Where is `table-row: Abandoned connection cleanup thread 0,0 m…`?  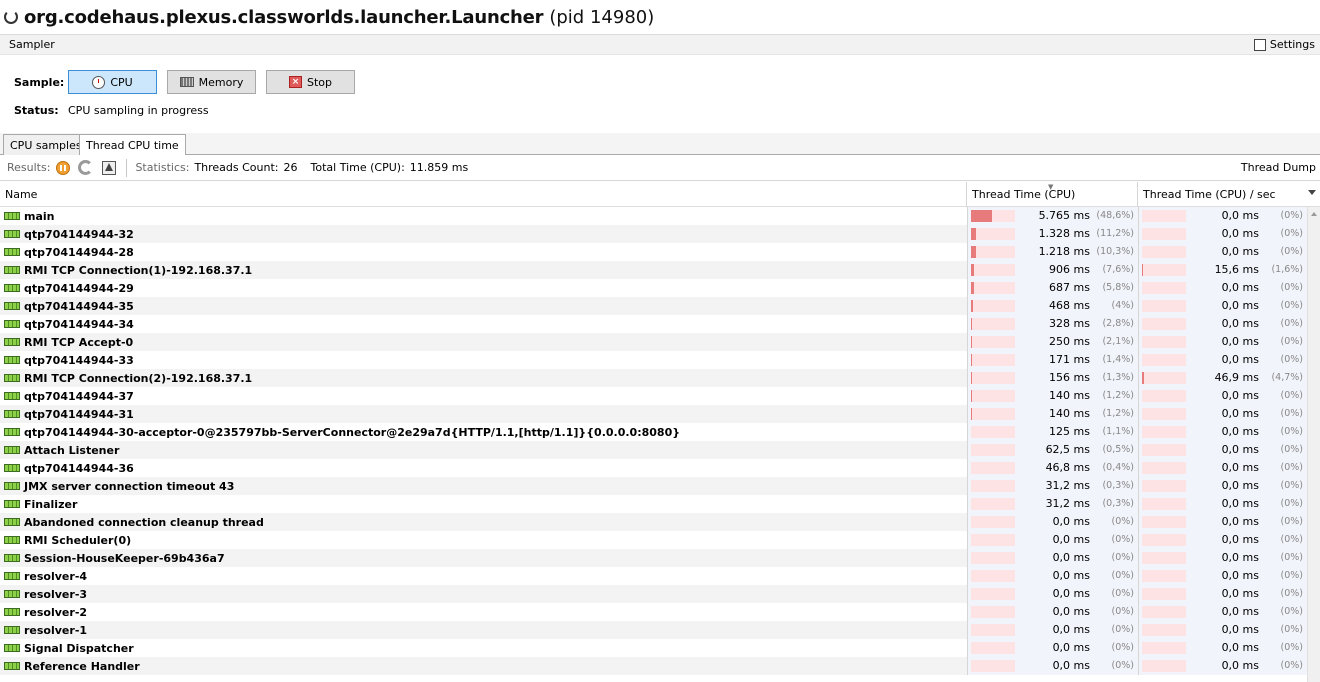
table-row: Abandoned connection cleanup thread 0,0 m… is located at coordinates (653, 522).